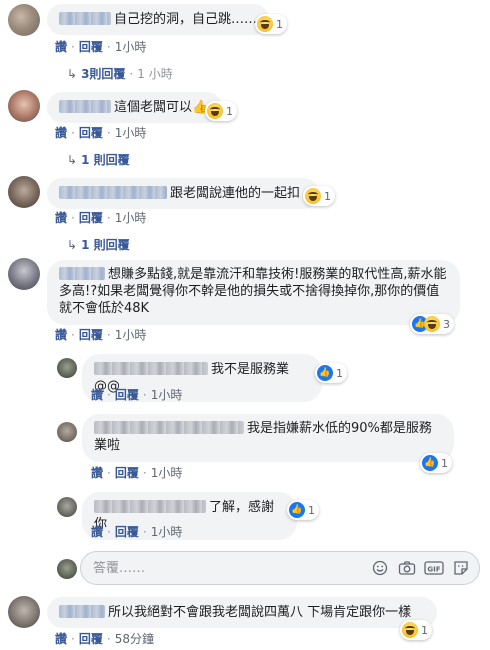  I want to click on current-user-avatar, so click(67, 569).